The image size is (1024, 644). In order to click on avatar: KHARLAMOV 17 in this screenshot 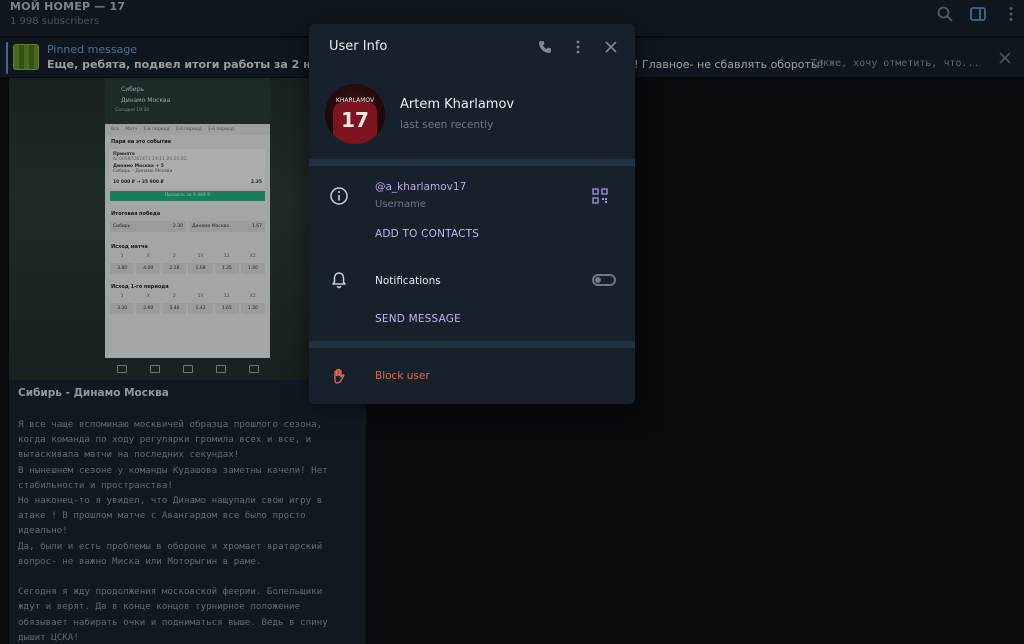, I will do `click(355, 114)`.